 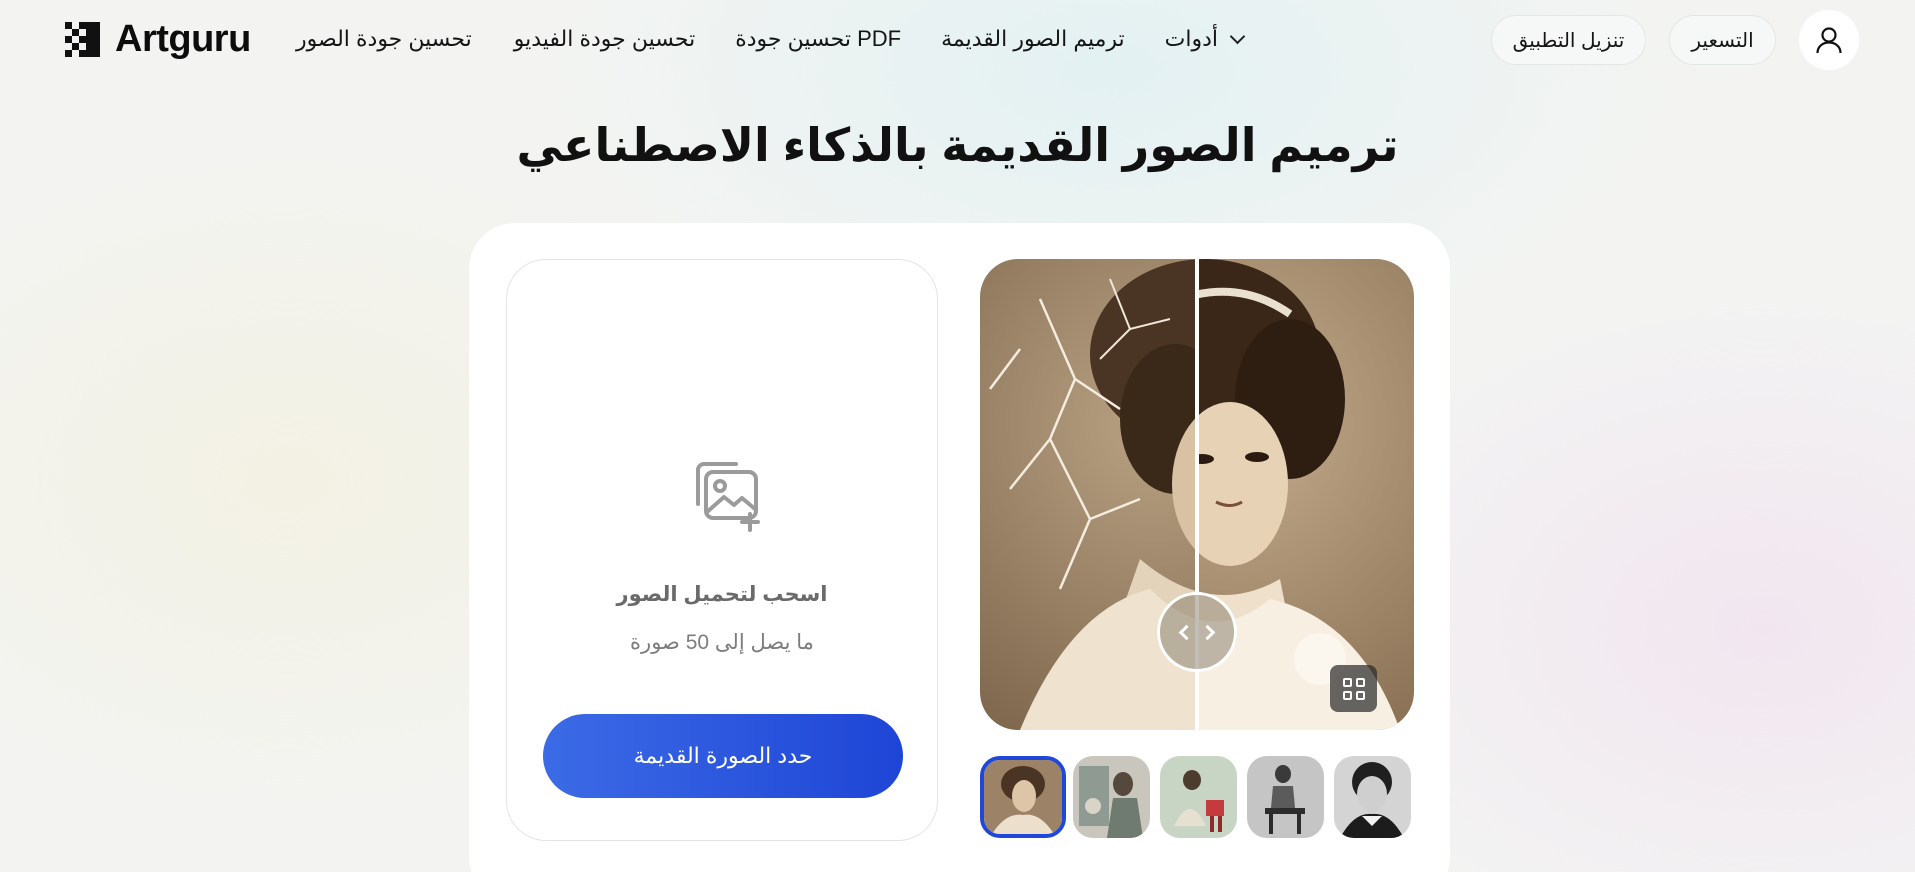 I want to click on user-icon, so click(x=1829, y=40).